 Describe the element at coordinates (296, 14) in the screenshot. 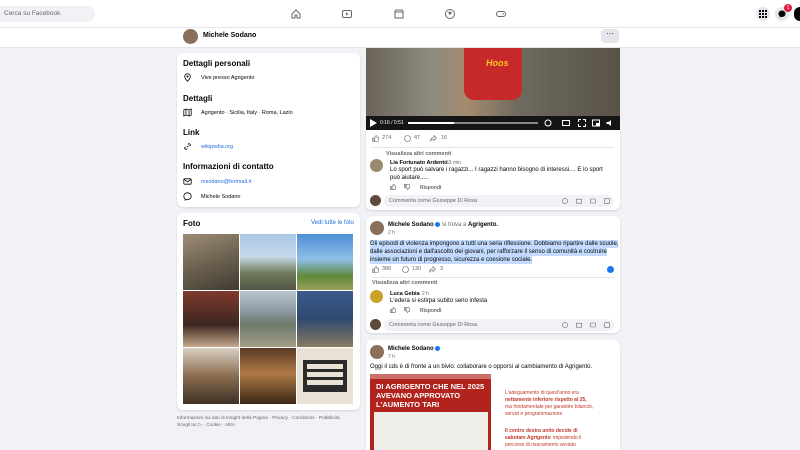

I see `home-icon` at that location.